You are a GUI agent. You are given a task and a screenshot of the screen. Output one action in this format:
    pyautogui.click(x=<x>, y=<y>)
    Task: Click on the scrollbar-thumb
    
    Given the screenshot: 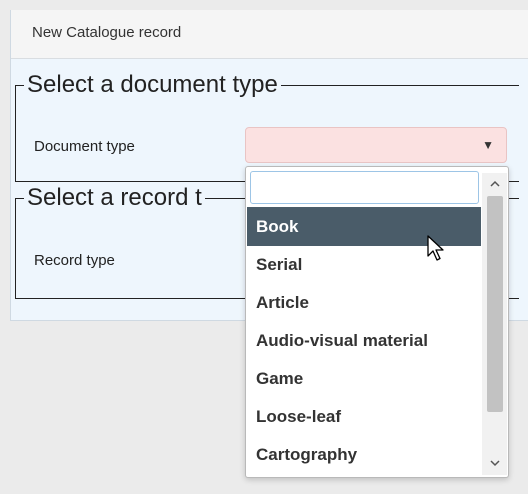 What is the action you would take?
    pyautogui.click(x=495, y=304)
    